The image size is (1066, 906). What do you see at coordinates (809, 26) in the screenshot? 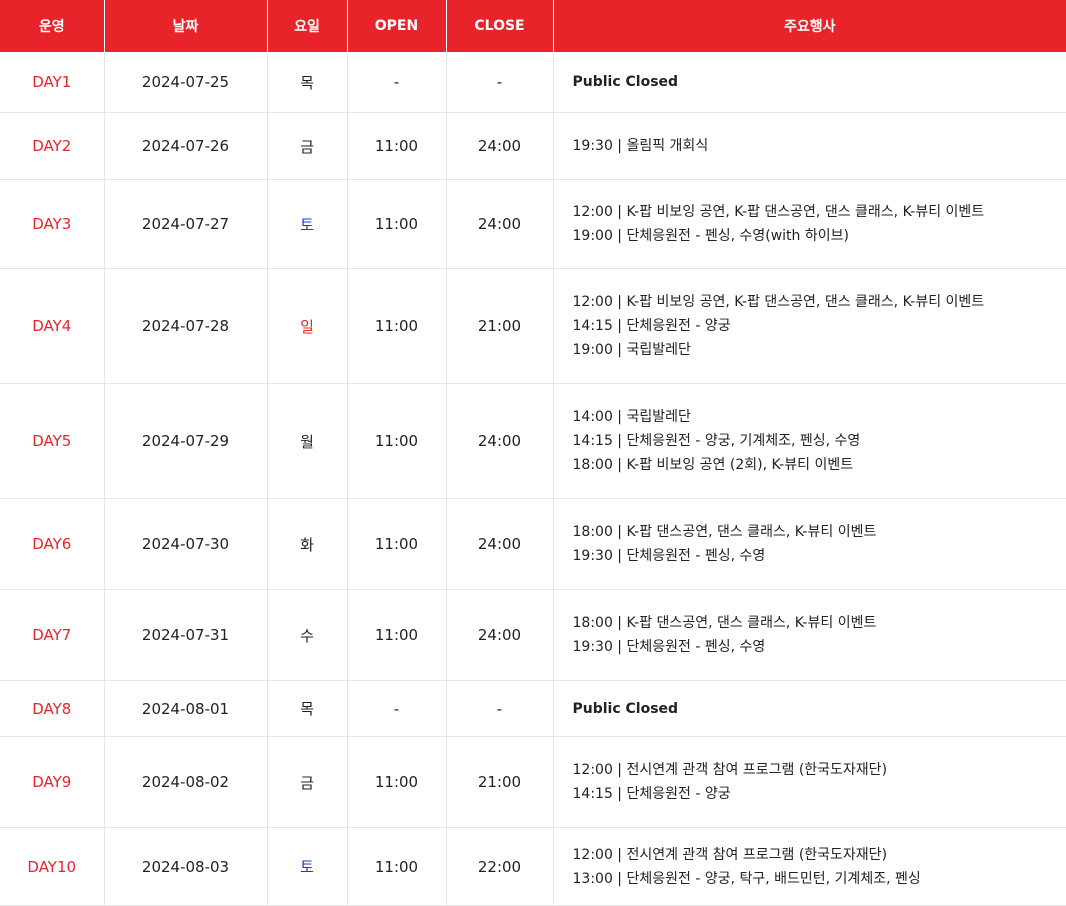
I see `header-events: 주요행사` at bounding box center [809, 26].